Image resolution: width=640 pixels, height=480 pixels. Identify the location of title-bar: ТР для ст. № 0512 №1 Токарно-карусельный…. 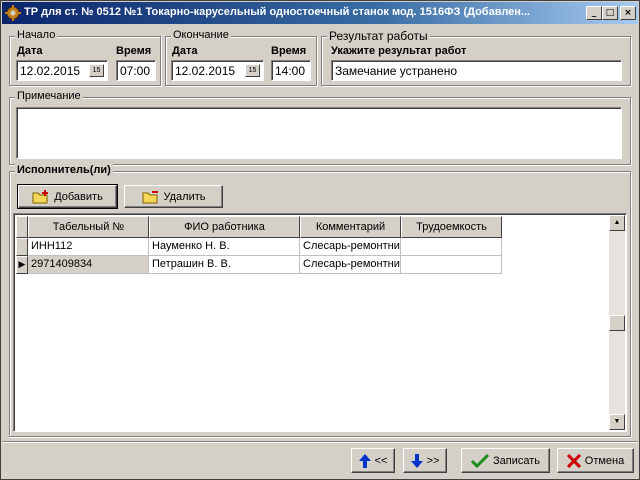
(320, 13).